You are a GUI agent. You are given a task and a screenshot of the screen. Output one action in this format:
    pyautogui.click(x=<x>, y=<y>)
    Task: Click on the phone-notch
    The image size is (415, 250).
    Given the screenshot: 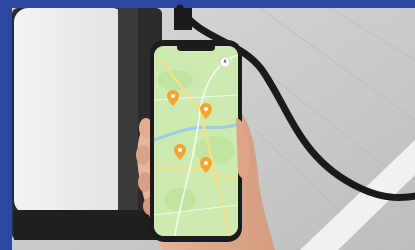 What is the action you would take?
    pyautogui.click(x=196, y=47)
    